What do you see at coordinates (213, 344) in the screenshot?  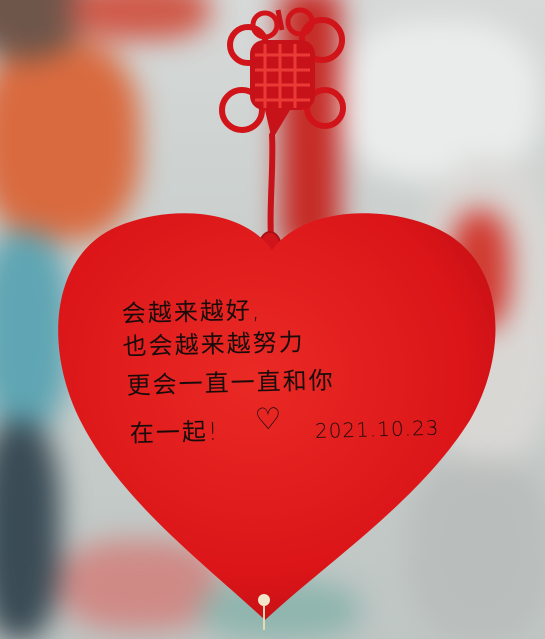 I see `message-line-2: 也会越来越努力` at bounding box center [213, 344].